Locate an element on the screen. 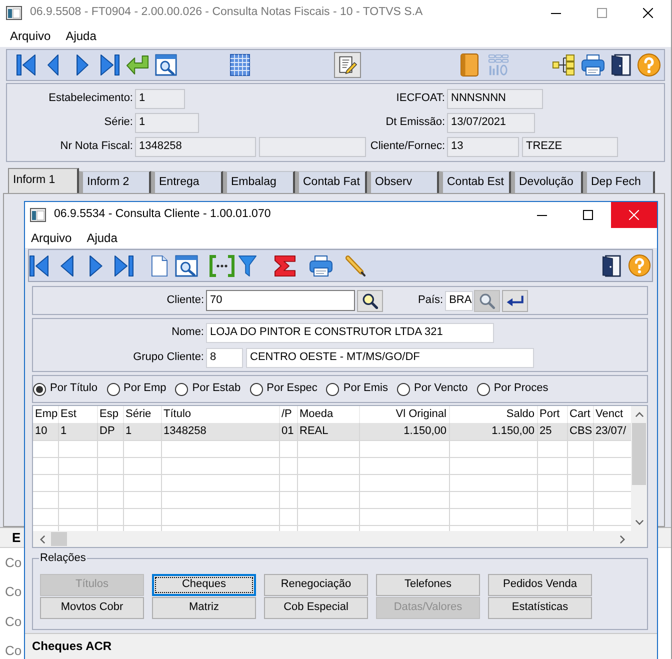  table-cell: 1 is located at coordinates (142, 431).